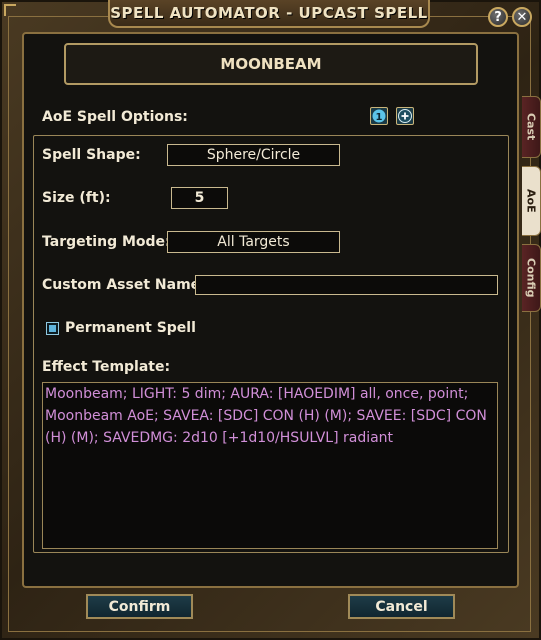 This screenshot has height=640, width=541. I want to click on tab-aoe-label: AoE, so click(531, 201).